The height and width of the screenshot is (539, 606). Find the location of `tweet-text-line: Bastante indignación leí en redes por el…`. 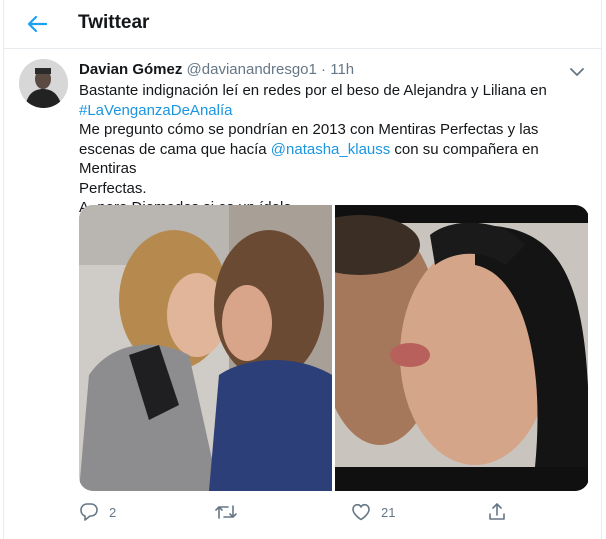

tweet-text-line: Bastante indignación leí en redes por el… is located at coordinates (313, 90).